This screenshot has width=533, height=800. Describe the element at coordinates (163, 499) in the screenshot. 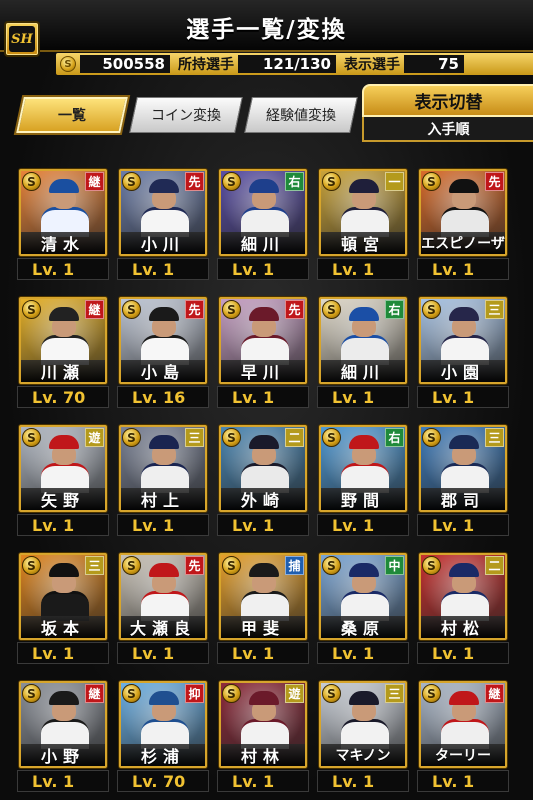

I see `player-name: 村上` at that location.